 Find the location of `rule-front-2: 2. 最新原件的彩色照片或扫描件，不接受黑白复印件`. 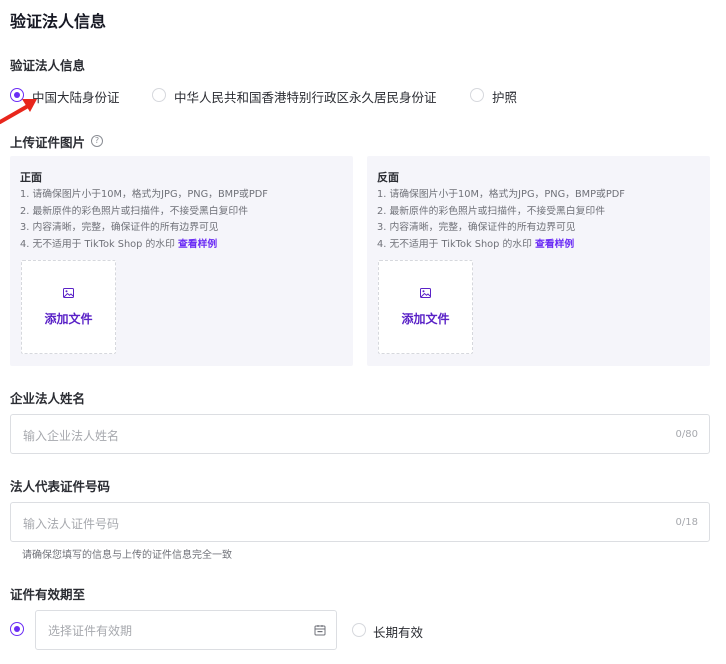

rule-front-2: 2. 最新原件的彩色照片或扫描件，不接受黑白复印件 is located at coordinates (134, 211).